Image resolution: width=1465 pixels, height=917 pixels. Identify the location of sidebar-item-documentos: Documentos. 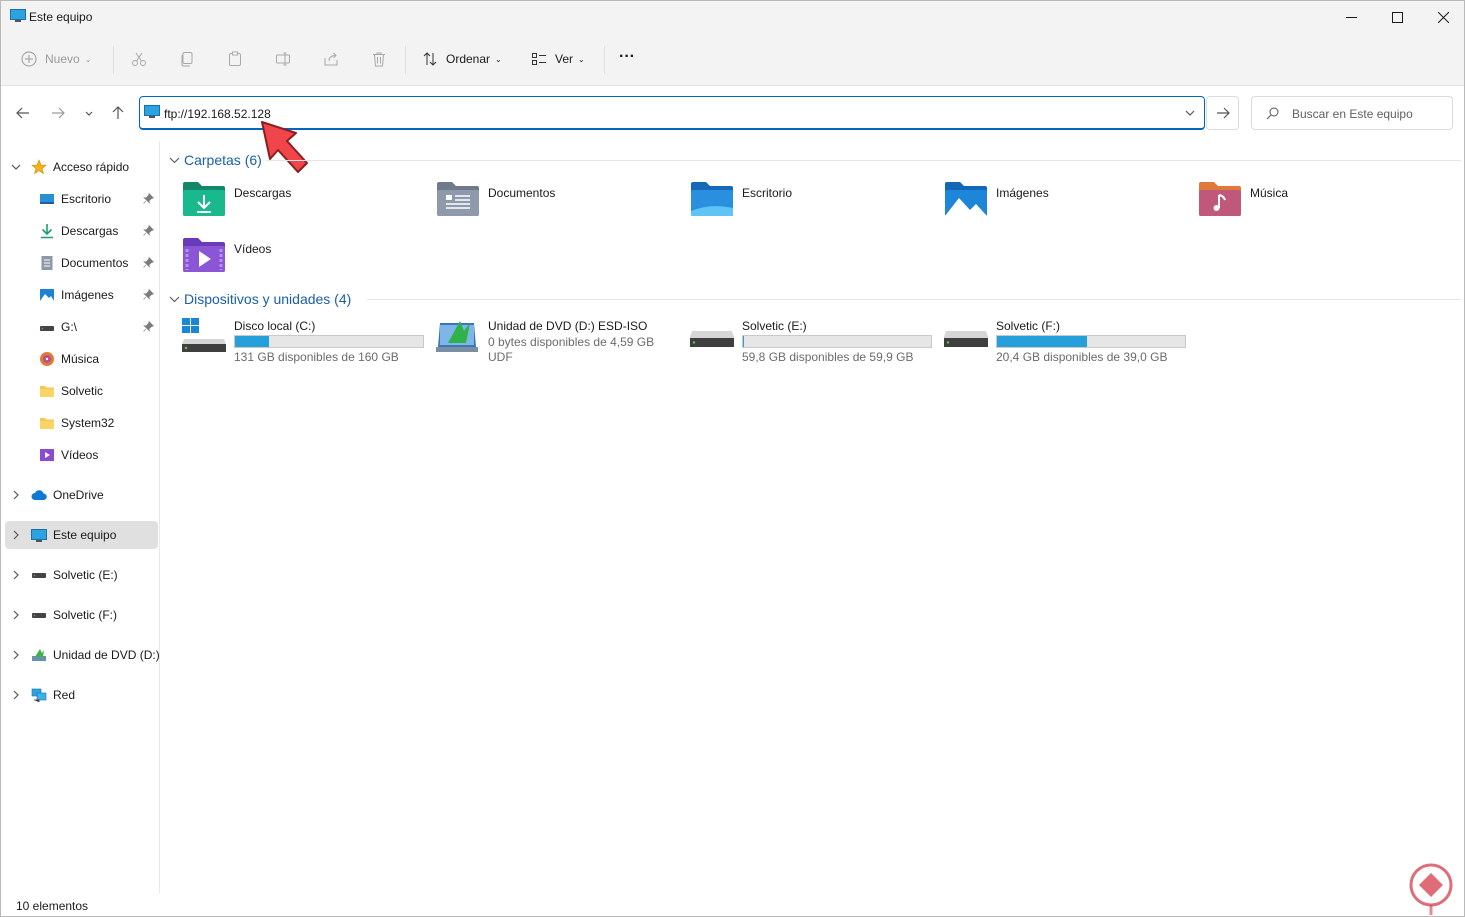
(81, 263).